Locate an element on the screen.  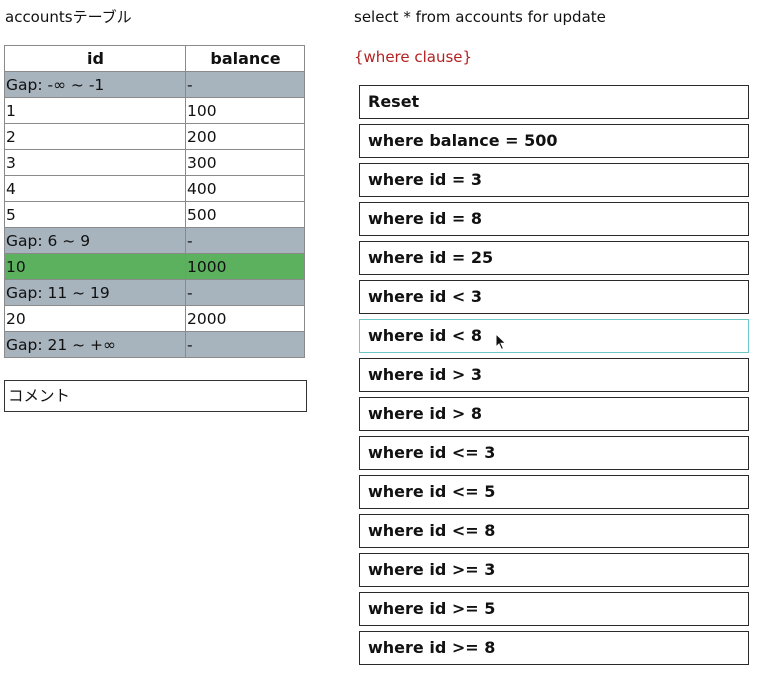
table-row: 2 200 is located at coordinates (154, 136).